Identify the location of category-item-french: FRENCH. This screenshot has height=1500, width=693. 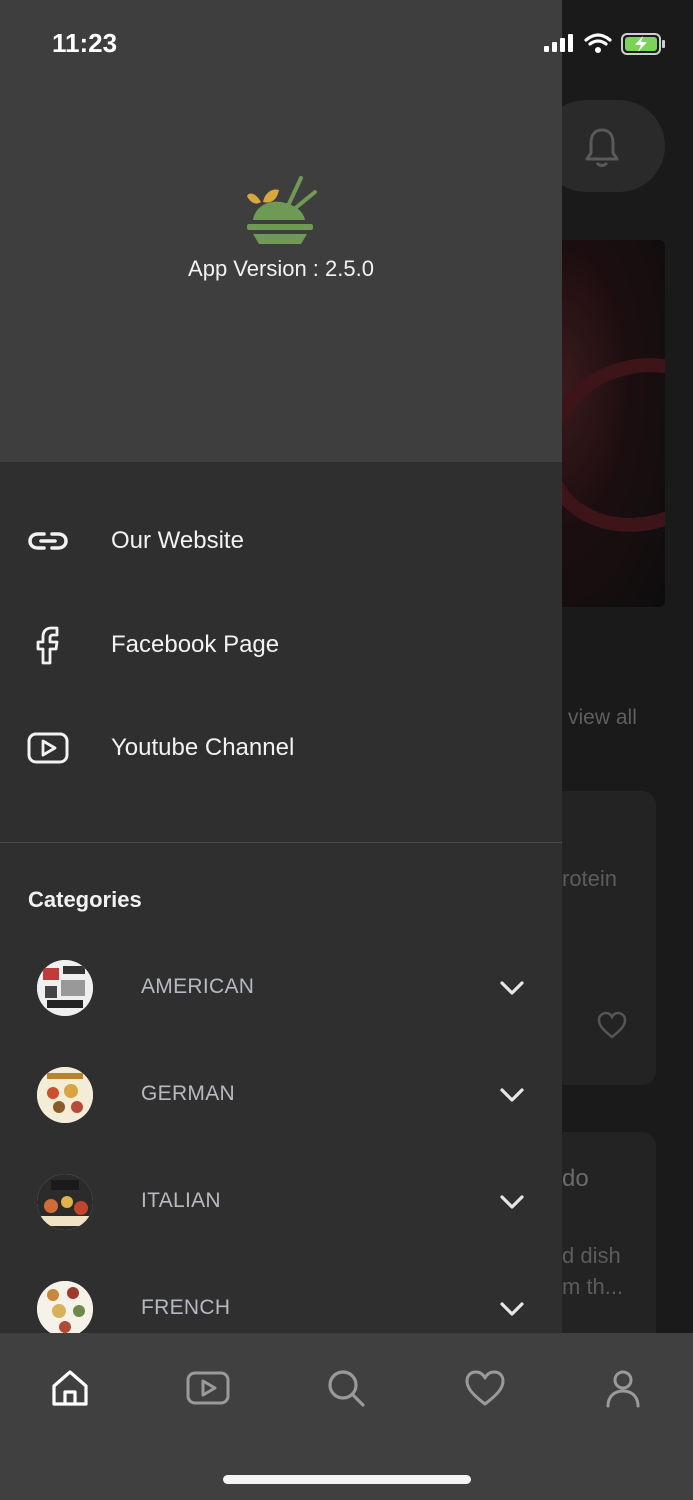
(281, 1303).